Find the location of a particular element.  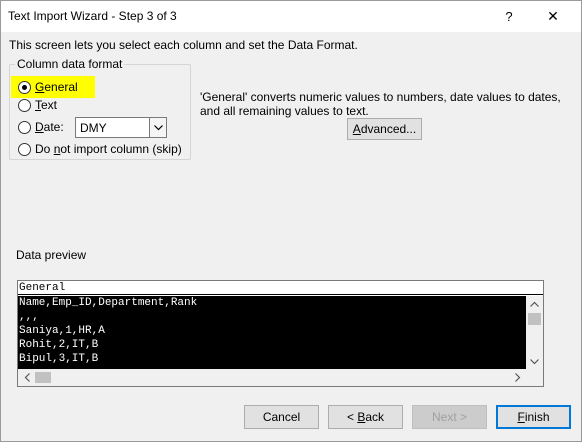

column-format-legend: Column data format is located at coordinates (70, 64).